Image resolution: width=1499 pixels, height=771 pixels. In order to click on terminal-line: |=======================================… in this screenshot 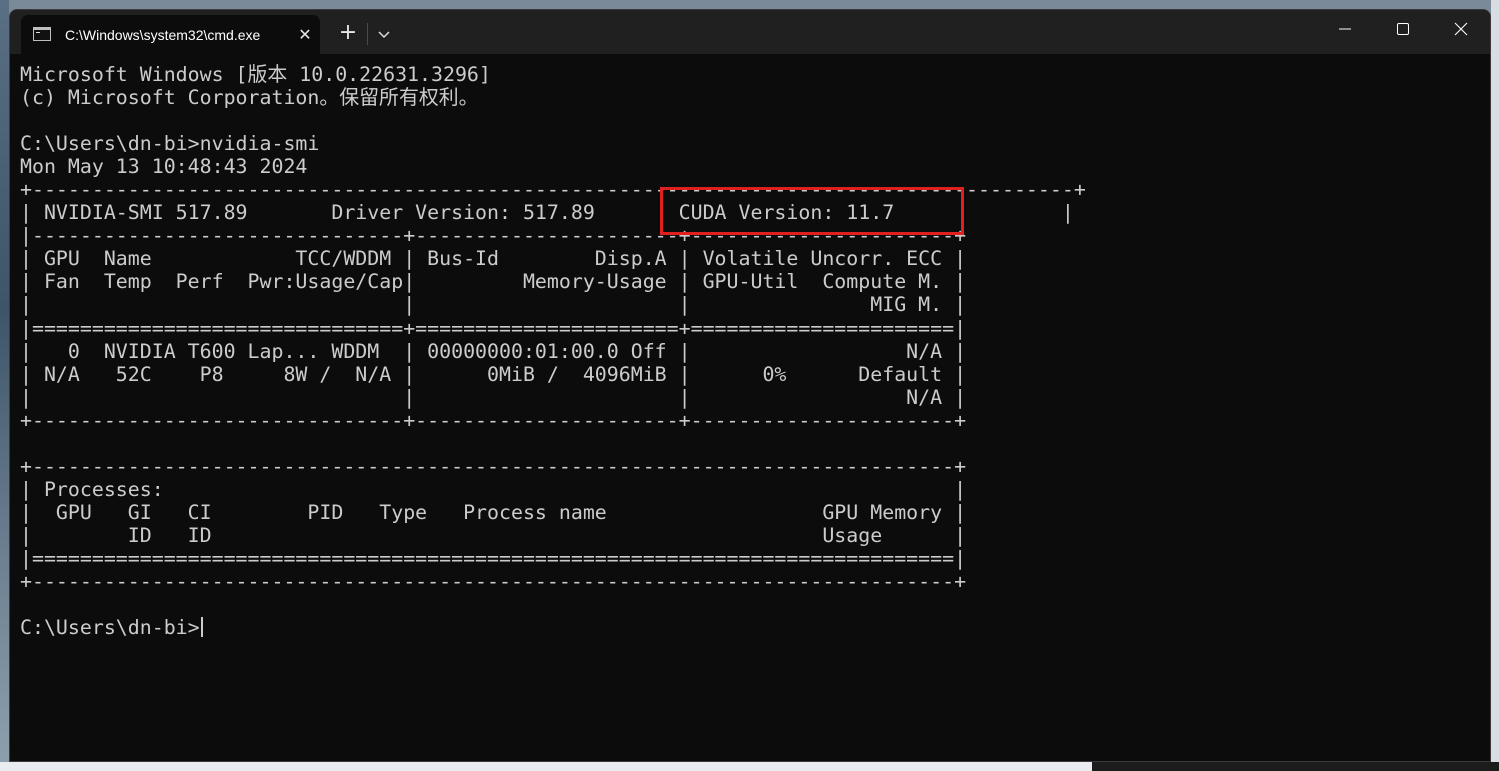, I will do `click(493, 558)`.